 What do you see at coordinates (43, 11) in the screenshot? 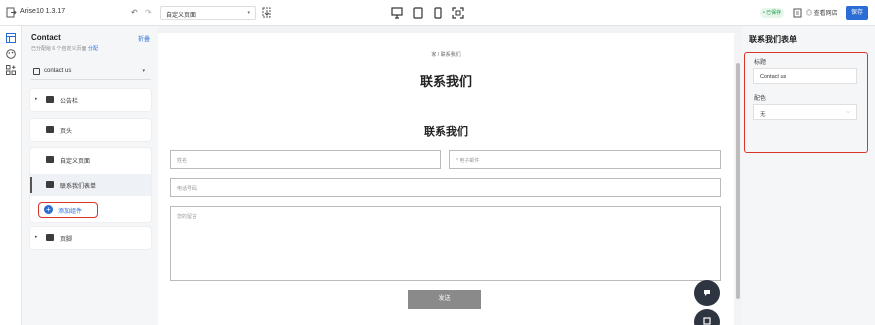
I see `app-title: Arise10 1.3.17` at bounding box center [43, 11].